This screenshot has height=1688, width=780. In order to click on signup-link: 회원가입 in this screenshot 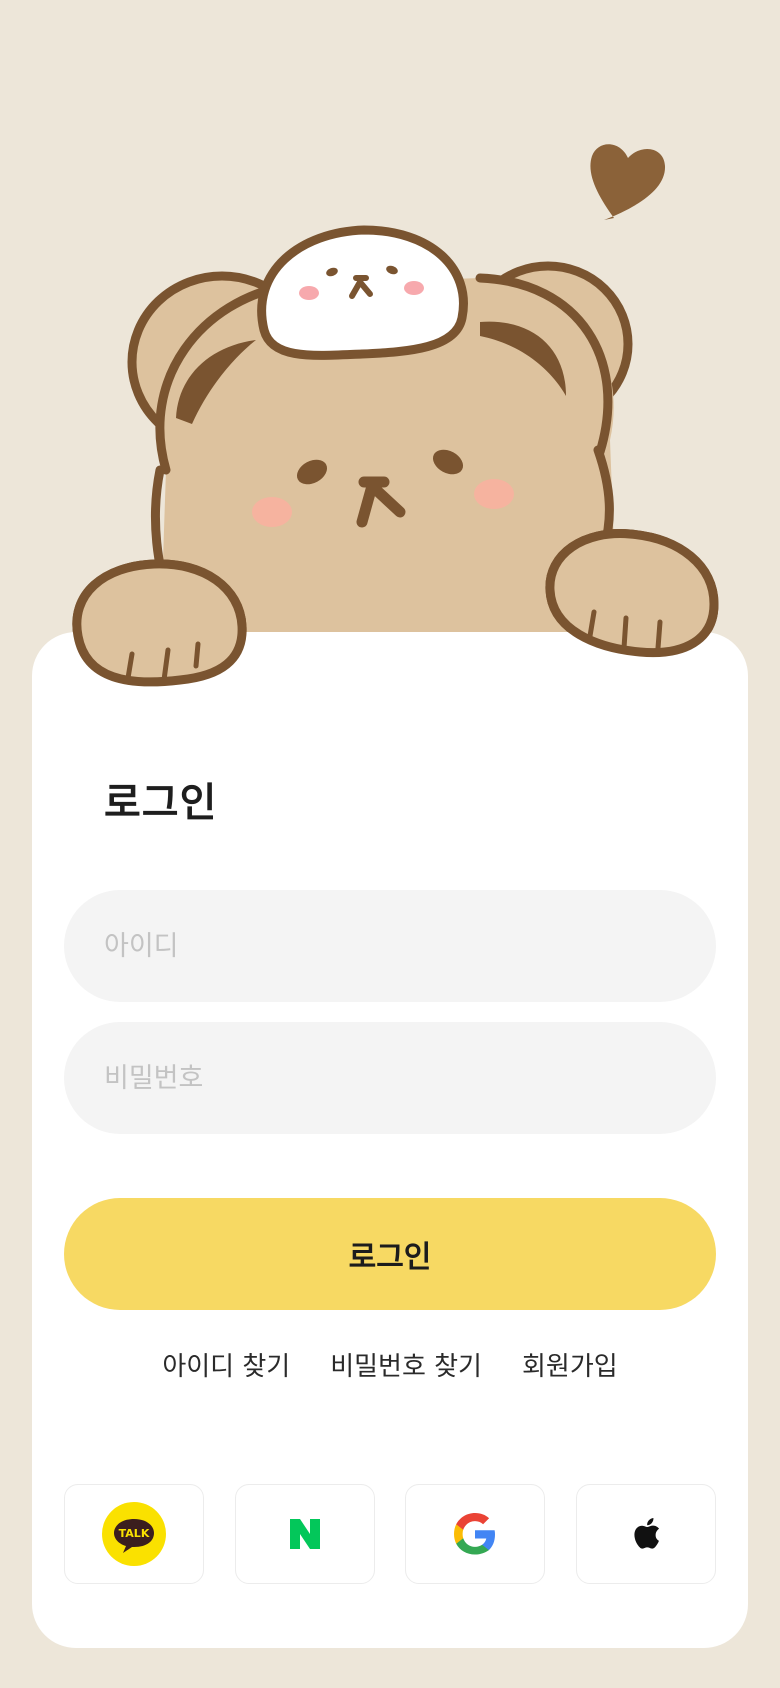, I will do `click(570, 1364)`.